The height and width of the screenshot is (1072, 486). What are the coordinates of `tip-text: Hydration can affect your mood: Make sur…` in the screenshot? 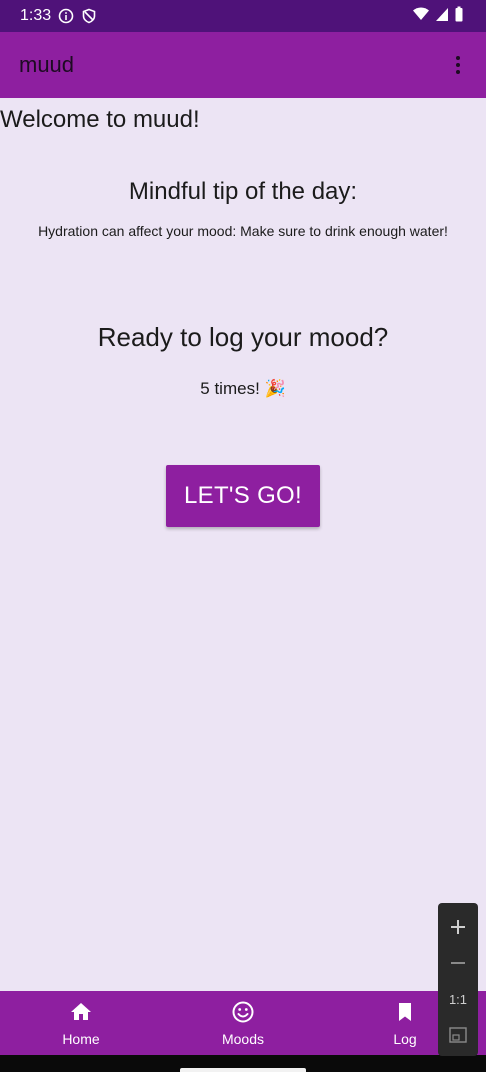 It's located at (243, 231).